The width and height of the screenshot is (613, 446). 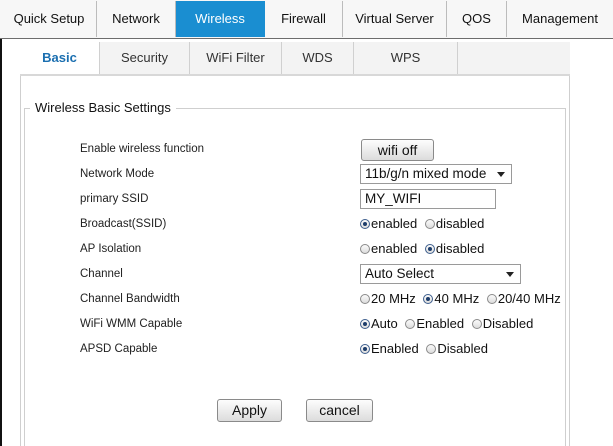 I want to click on wmm-auto-option: Auto, so click(x=379, y=323).